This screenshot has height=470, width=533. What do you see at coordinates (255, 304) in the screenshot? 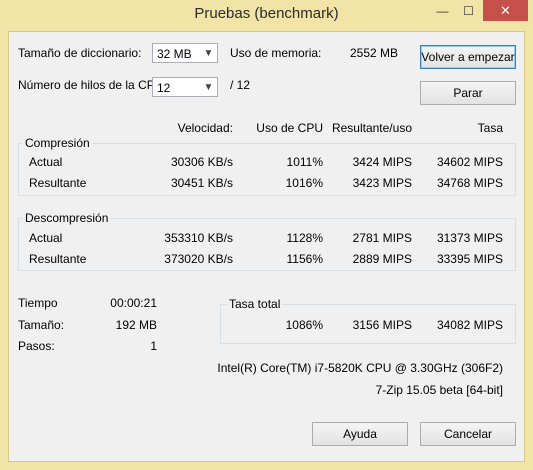
I see `total-rate-label: Tasa total` at bounding box center [255, 304].